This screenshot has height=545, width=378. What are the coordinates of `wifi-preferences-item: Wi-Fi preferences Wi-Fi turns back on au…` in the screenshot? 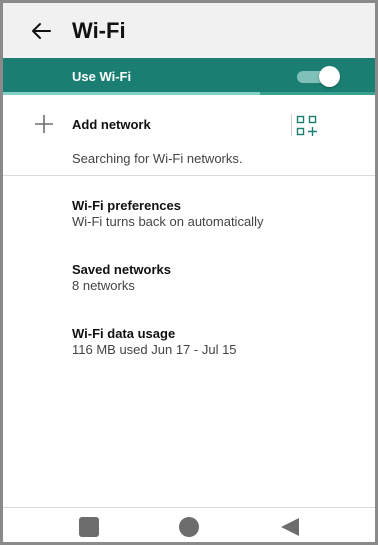 It's located at (189, 214).